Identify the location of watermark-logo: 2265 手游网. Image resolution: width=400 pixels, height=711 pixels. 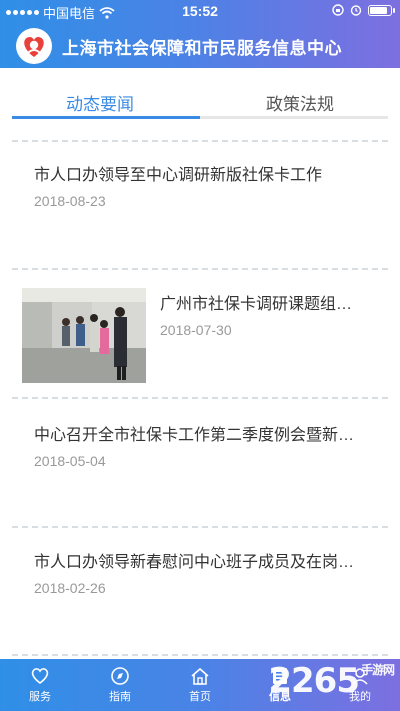
(331, 681).